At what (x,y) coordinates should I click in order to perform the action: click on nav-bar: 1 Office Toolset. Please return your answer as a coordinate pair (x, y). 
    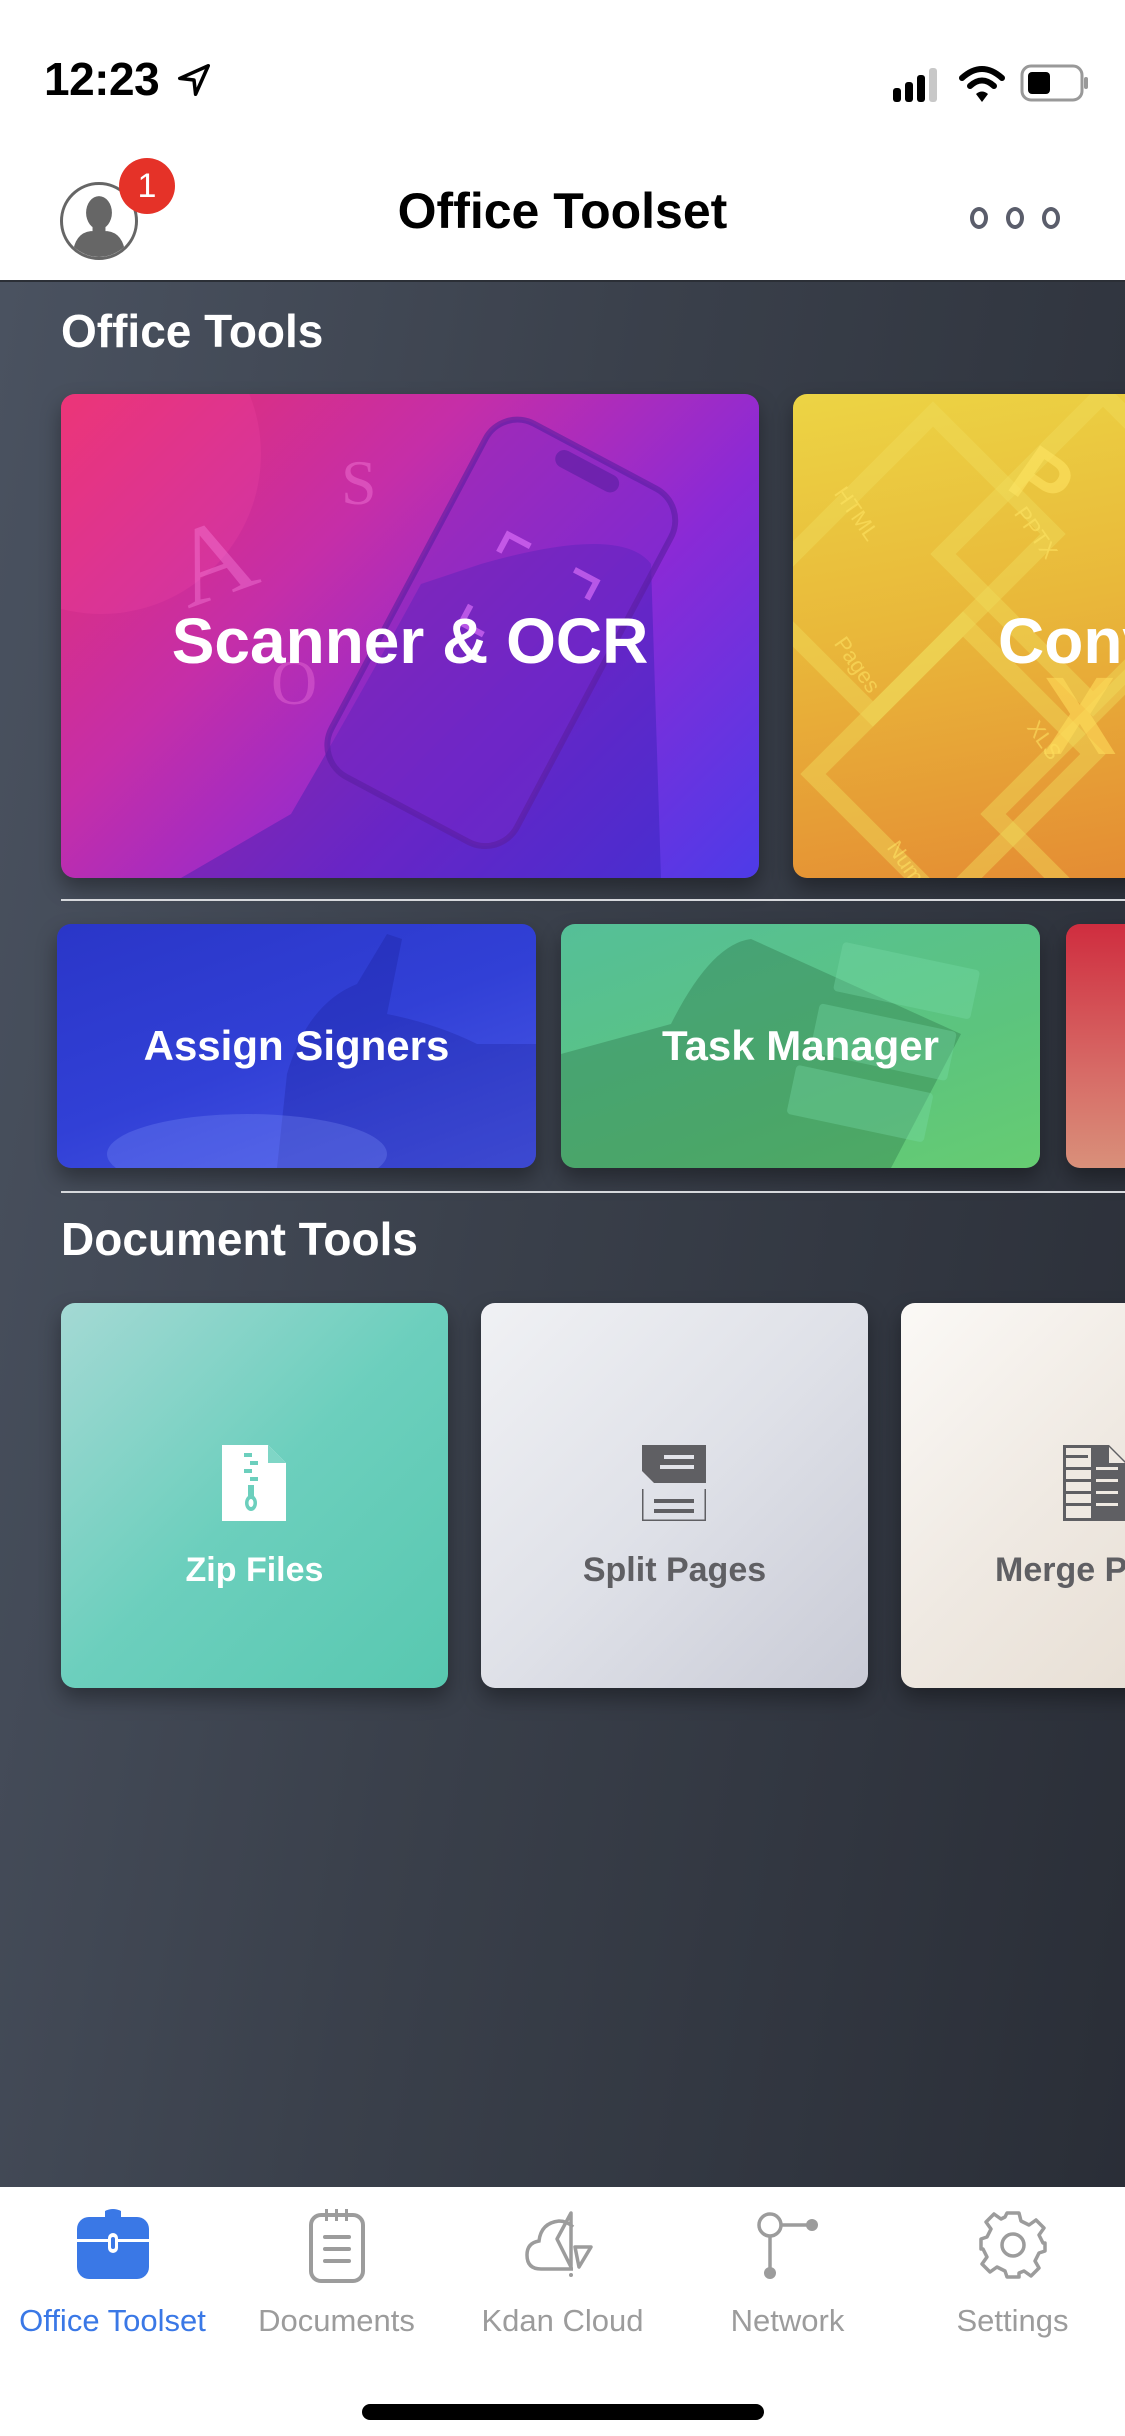
    Looking at the image, I should click on (562, 211).